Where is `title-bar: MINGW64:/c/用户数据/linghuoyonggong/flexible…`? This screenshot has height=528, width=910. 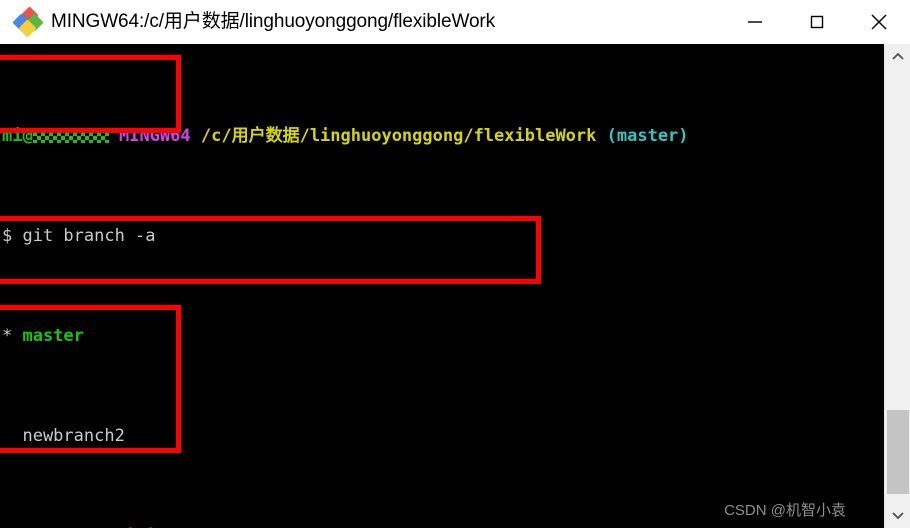
title-bar: MINGW64:/c/用户数据/linghuoyonggong/flexible… is located at coordinates (455, 22).